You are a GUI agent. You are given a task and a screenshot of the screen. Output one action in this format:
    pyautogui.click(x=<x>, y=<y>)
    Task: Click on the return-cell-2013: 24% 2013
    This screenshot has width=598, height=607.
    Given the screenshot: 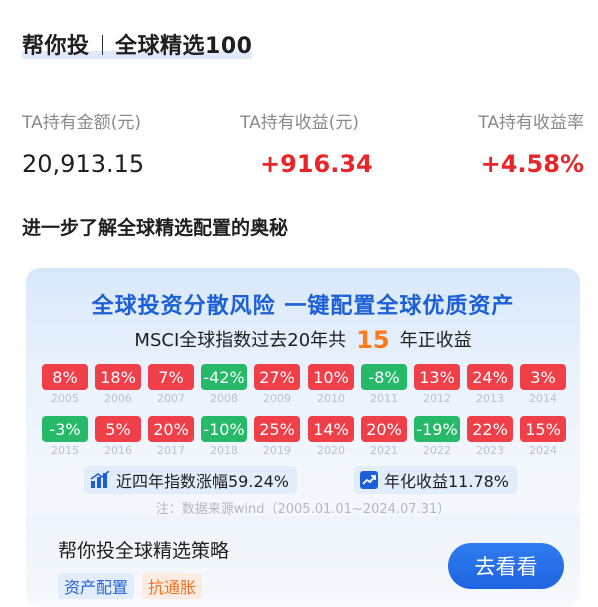 What is the action you would take?
    pyautogui.click(x=490, y=384)
    